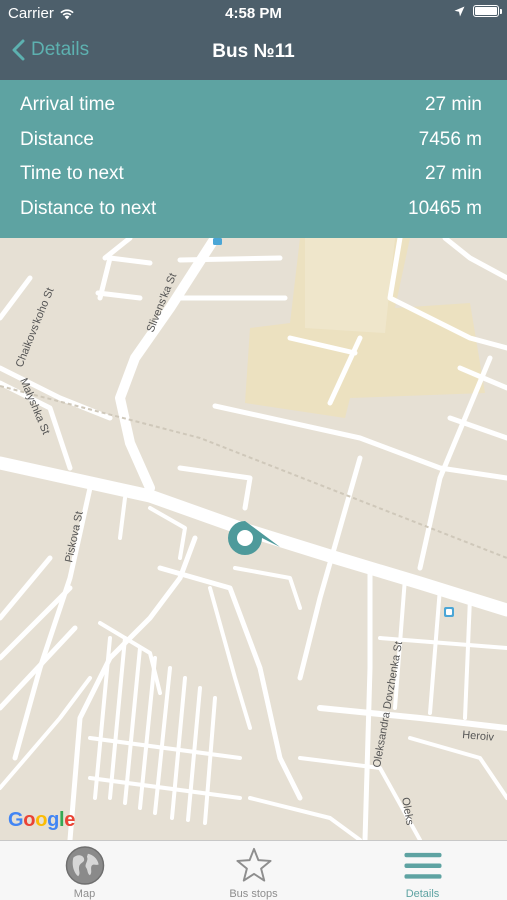 The width and height of the screenshot is (507, 900). Describe the element at coordinates (84, 894) in the screenshot. I see `tab-map-label: Map` at that location.